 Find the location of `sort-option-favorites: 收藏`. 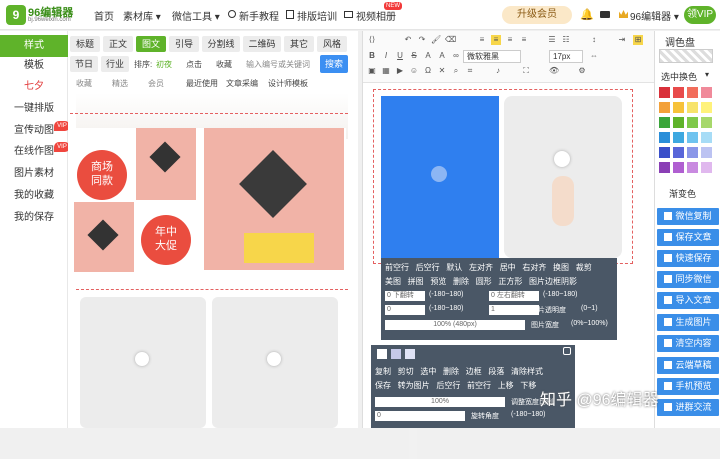

sort-option-favorites: 收藏 is located at coordinates (224, 64).